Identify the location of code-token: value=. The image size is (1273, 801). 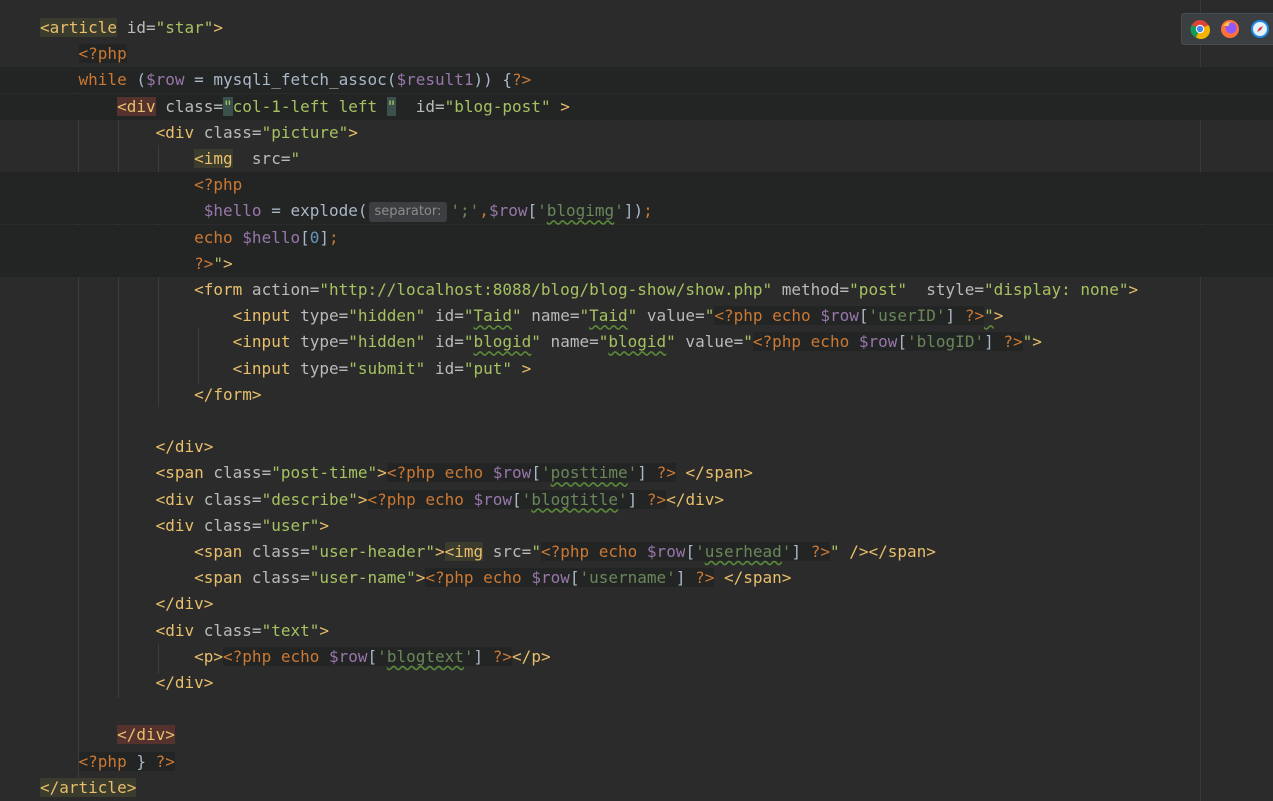
(709, 342).